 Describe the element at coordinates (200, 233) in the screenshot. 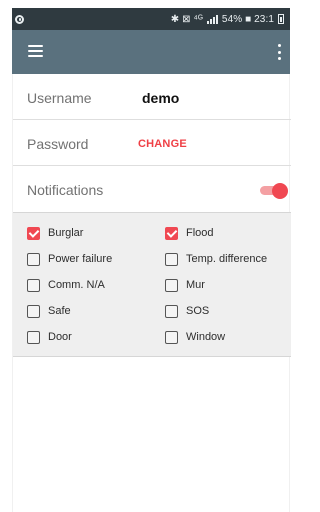

I see `flood-label: Flood` at that location.